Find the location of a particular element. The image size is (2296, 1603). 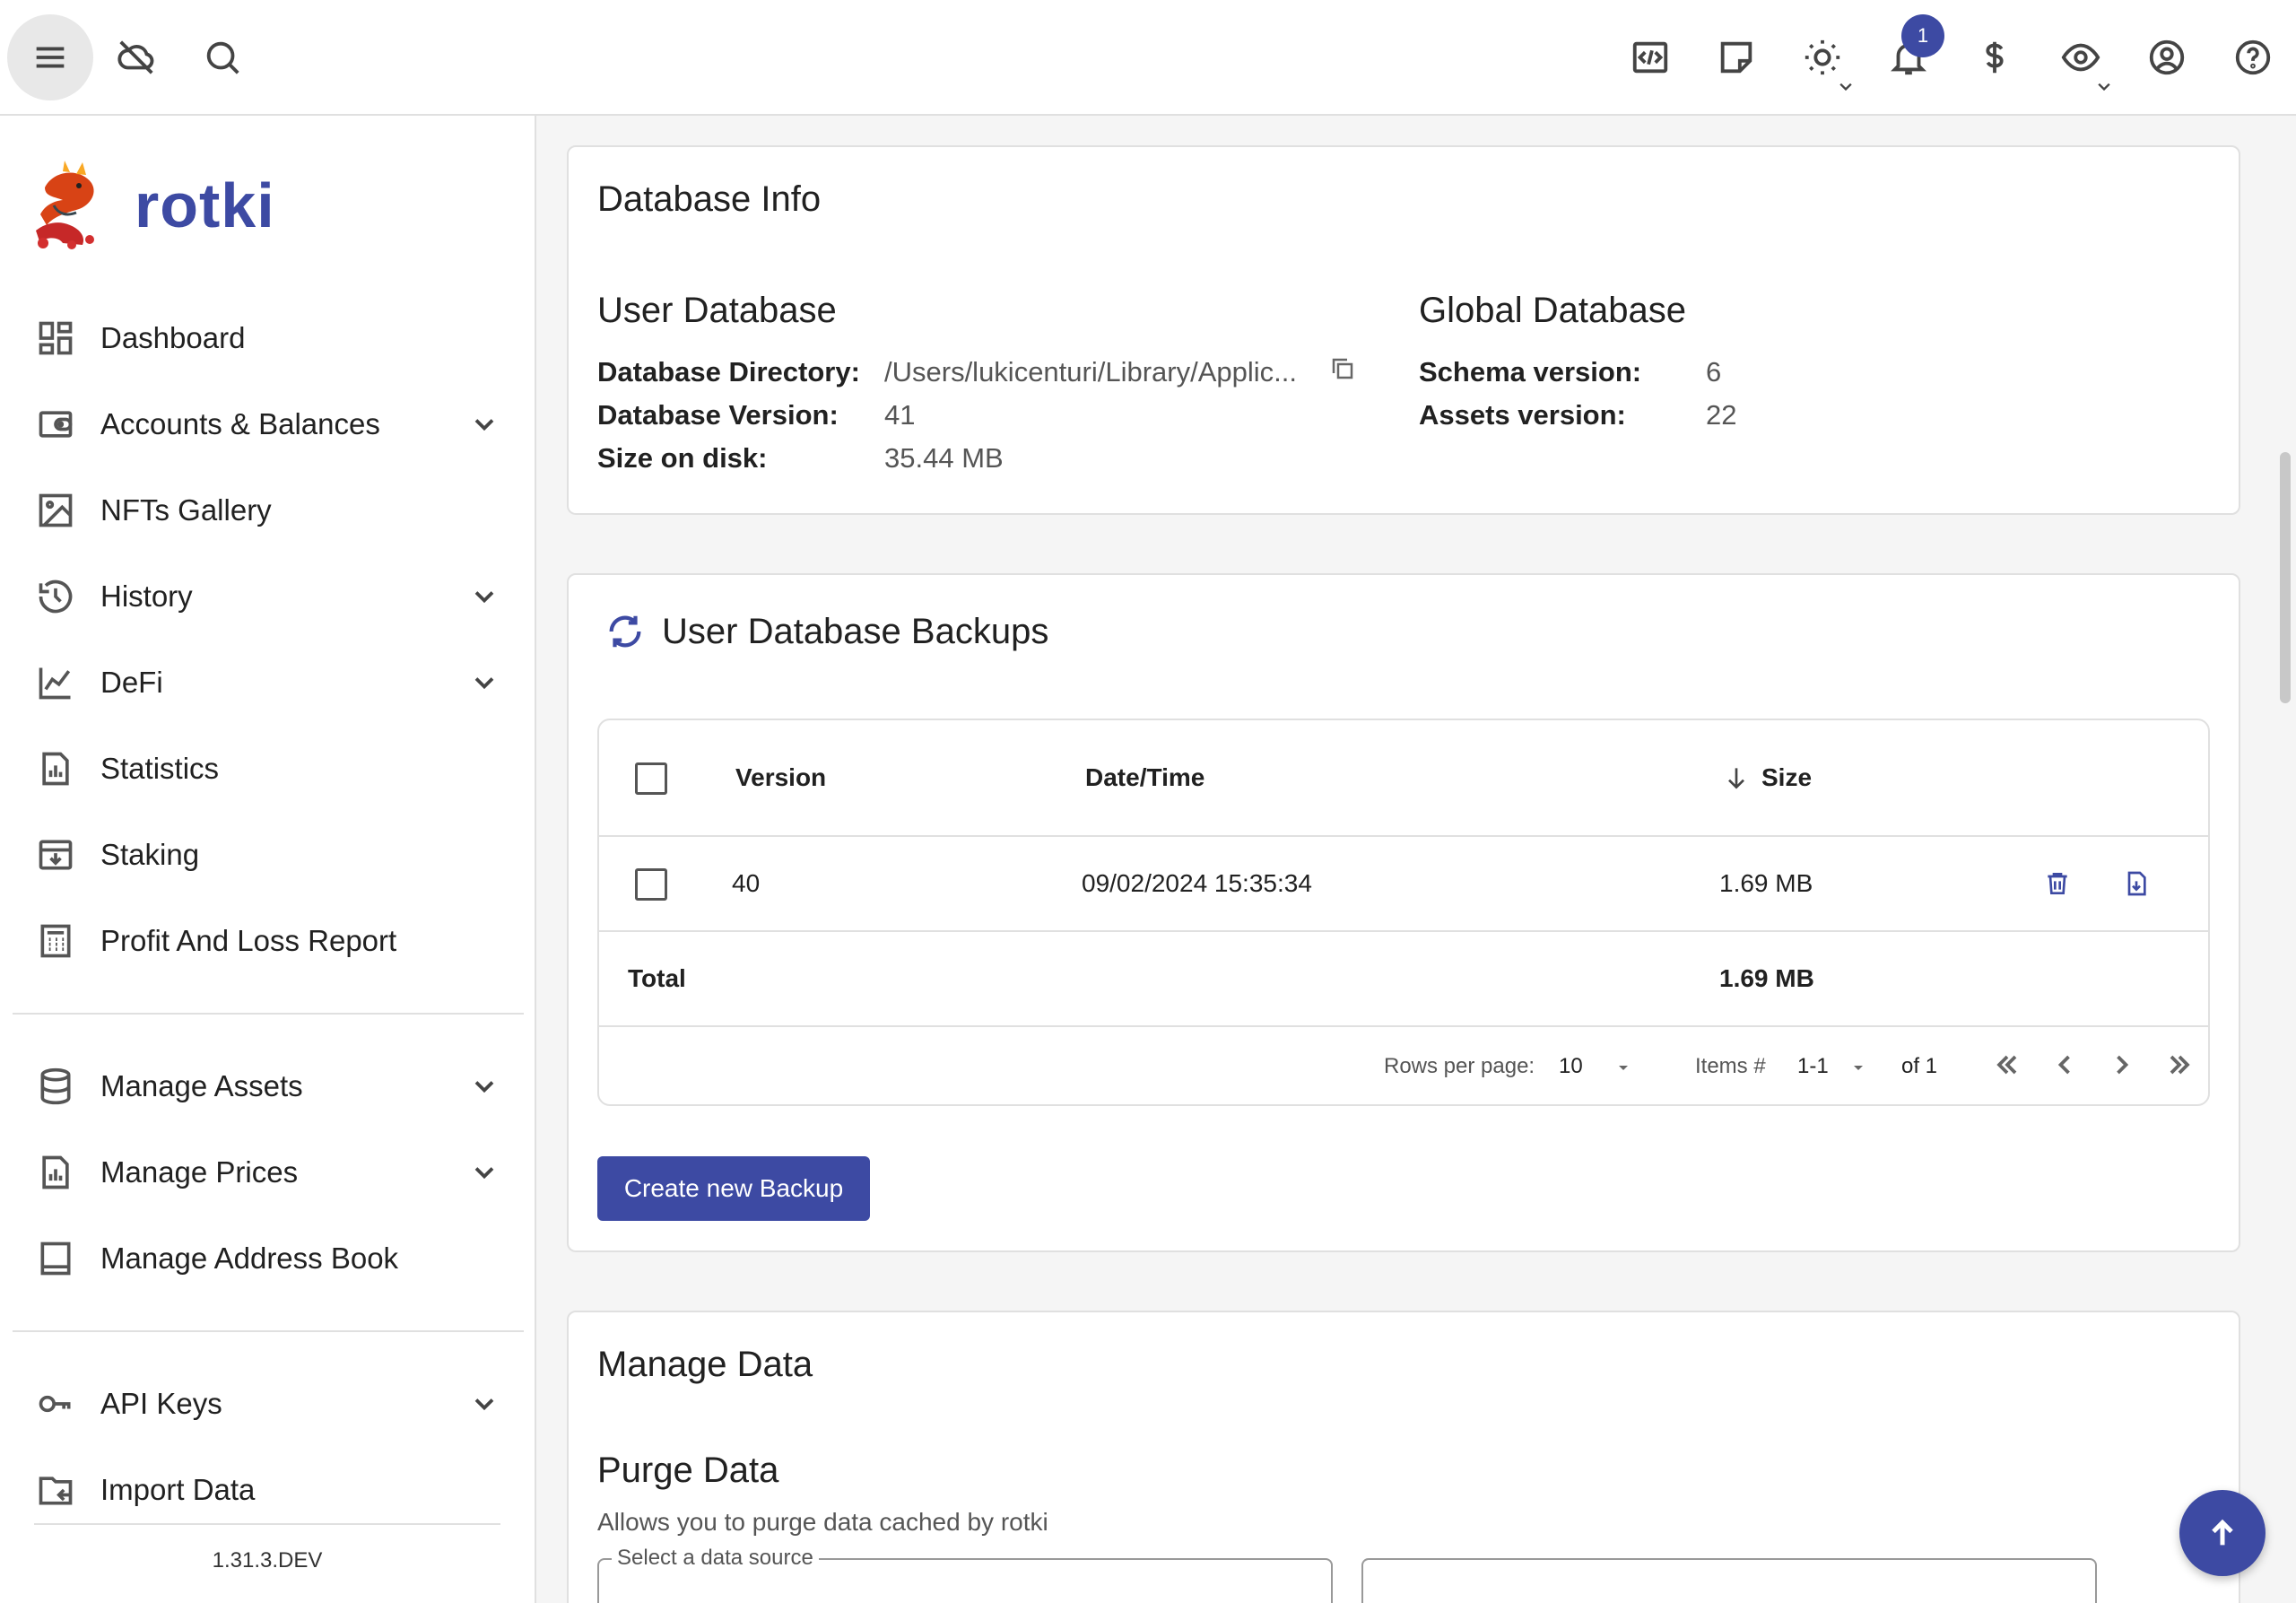

copy-icon is located at coordinates (1342, 372).